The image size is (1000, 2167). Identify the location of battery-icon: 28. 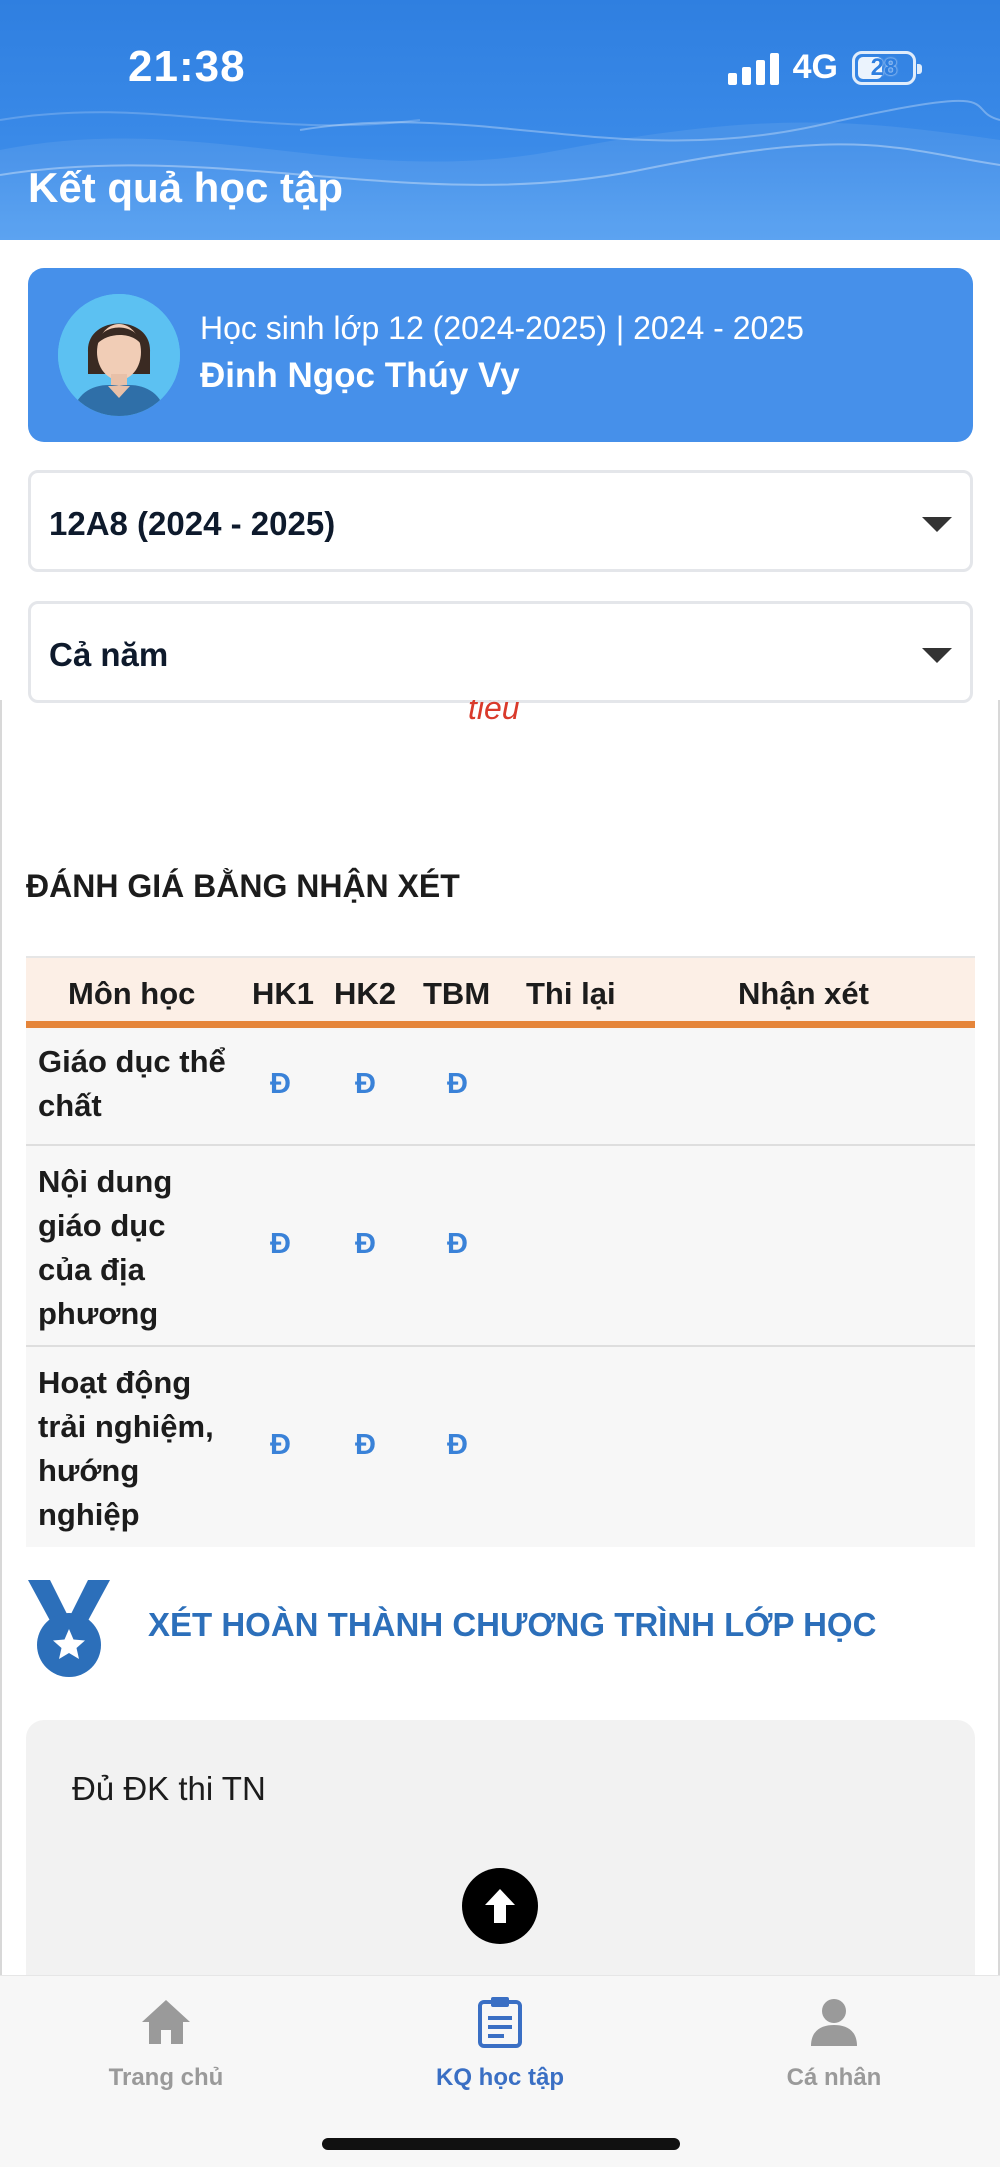
(887, 67).